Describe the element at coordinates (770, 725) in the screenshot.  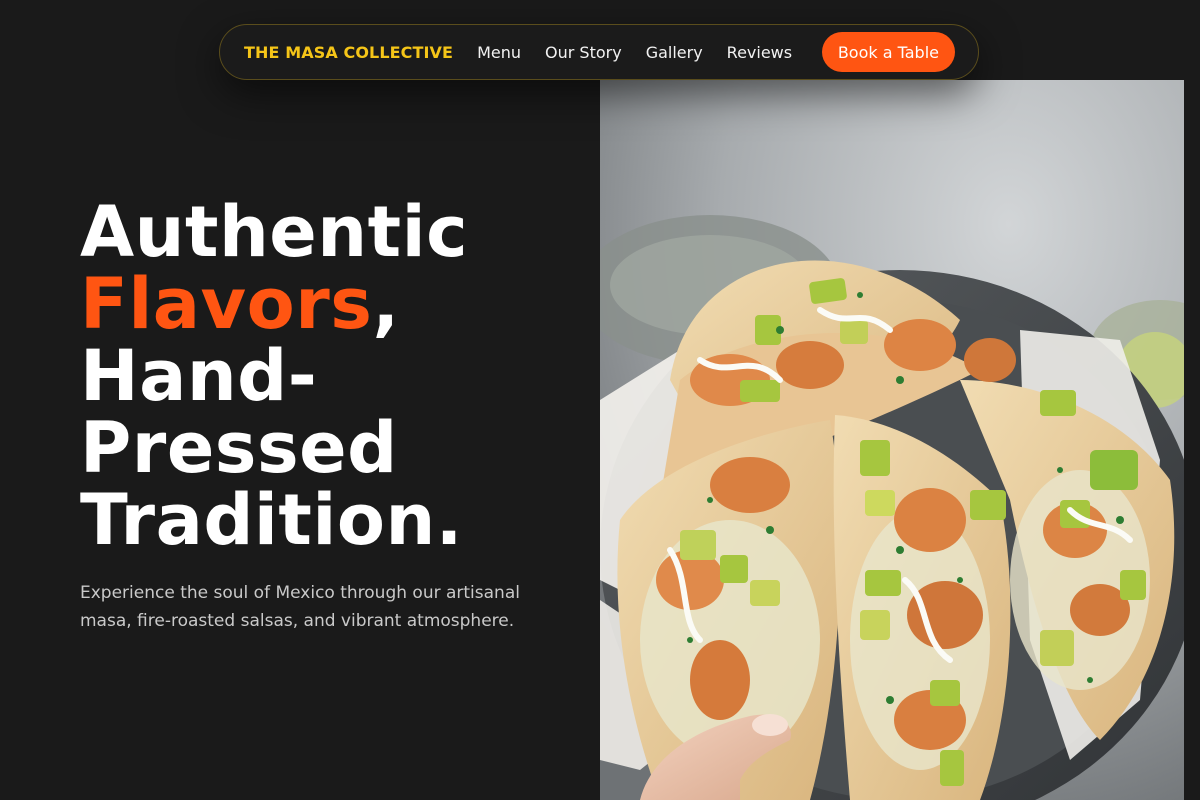
I see `fingernail` at that location.